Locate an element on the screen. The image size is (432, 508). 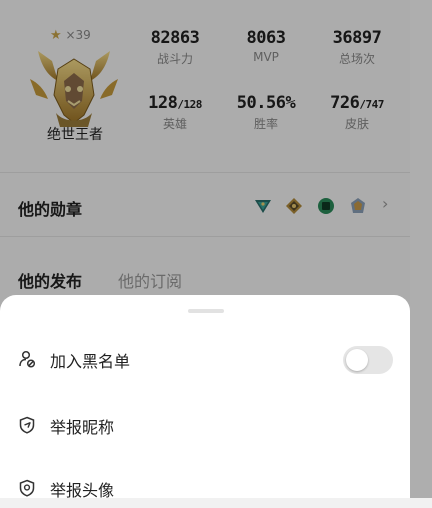
blacklist-toggle is located at coordinates (368, 360).